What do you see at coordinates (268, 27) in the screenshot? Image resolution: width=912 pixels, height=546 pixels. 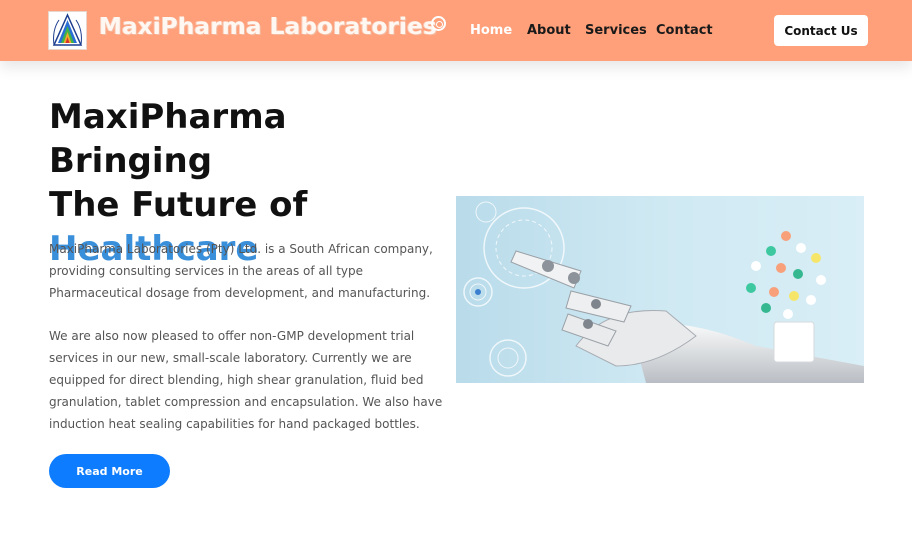 I see `brand-name: MaxiPharma Laboratories` at bounding box center [268, 27].